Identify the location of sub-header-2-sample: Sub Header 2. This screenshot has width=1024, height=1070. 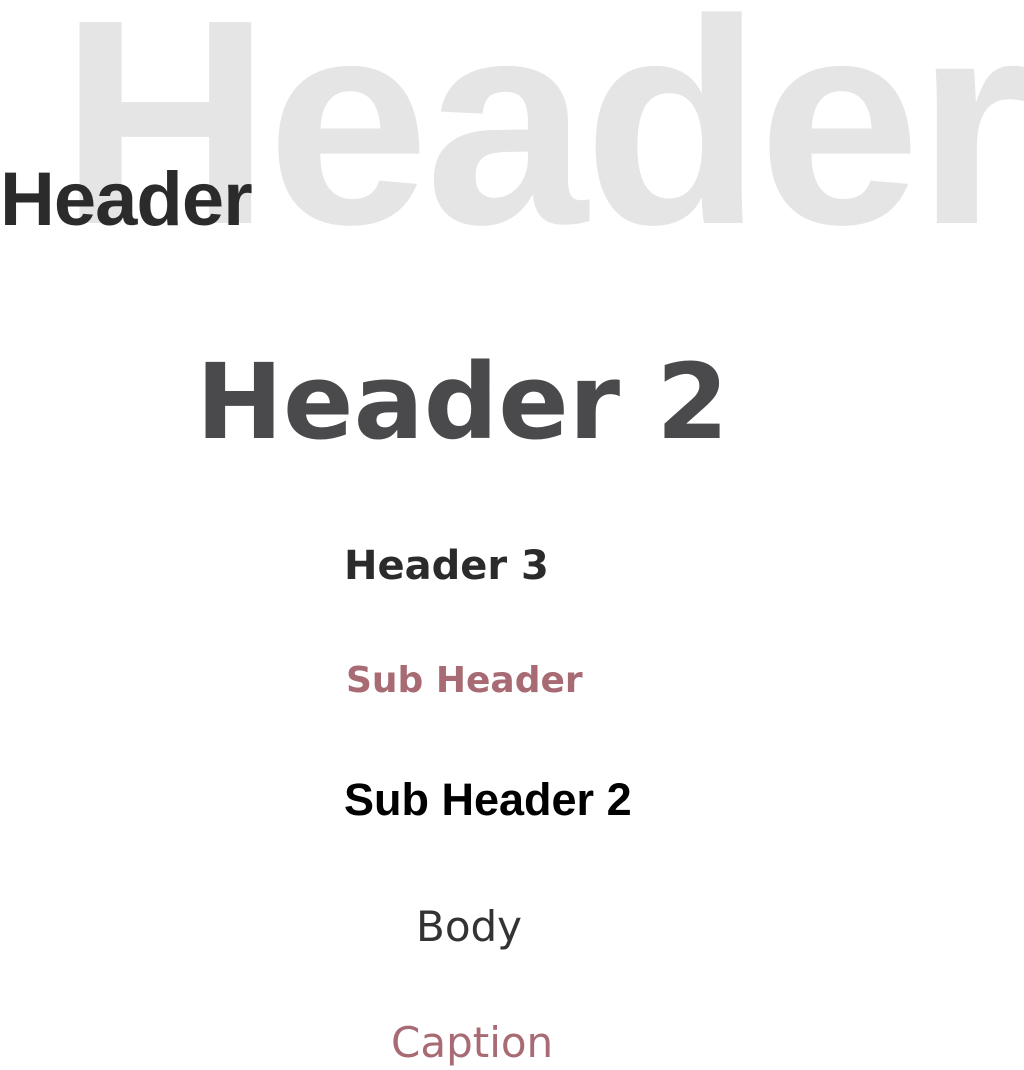
(488, 799).